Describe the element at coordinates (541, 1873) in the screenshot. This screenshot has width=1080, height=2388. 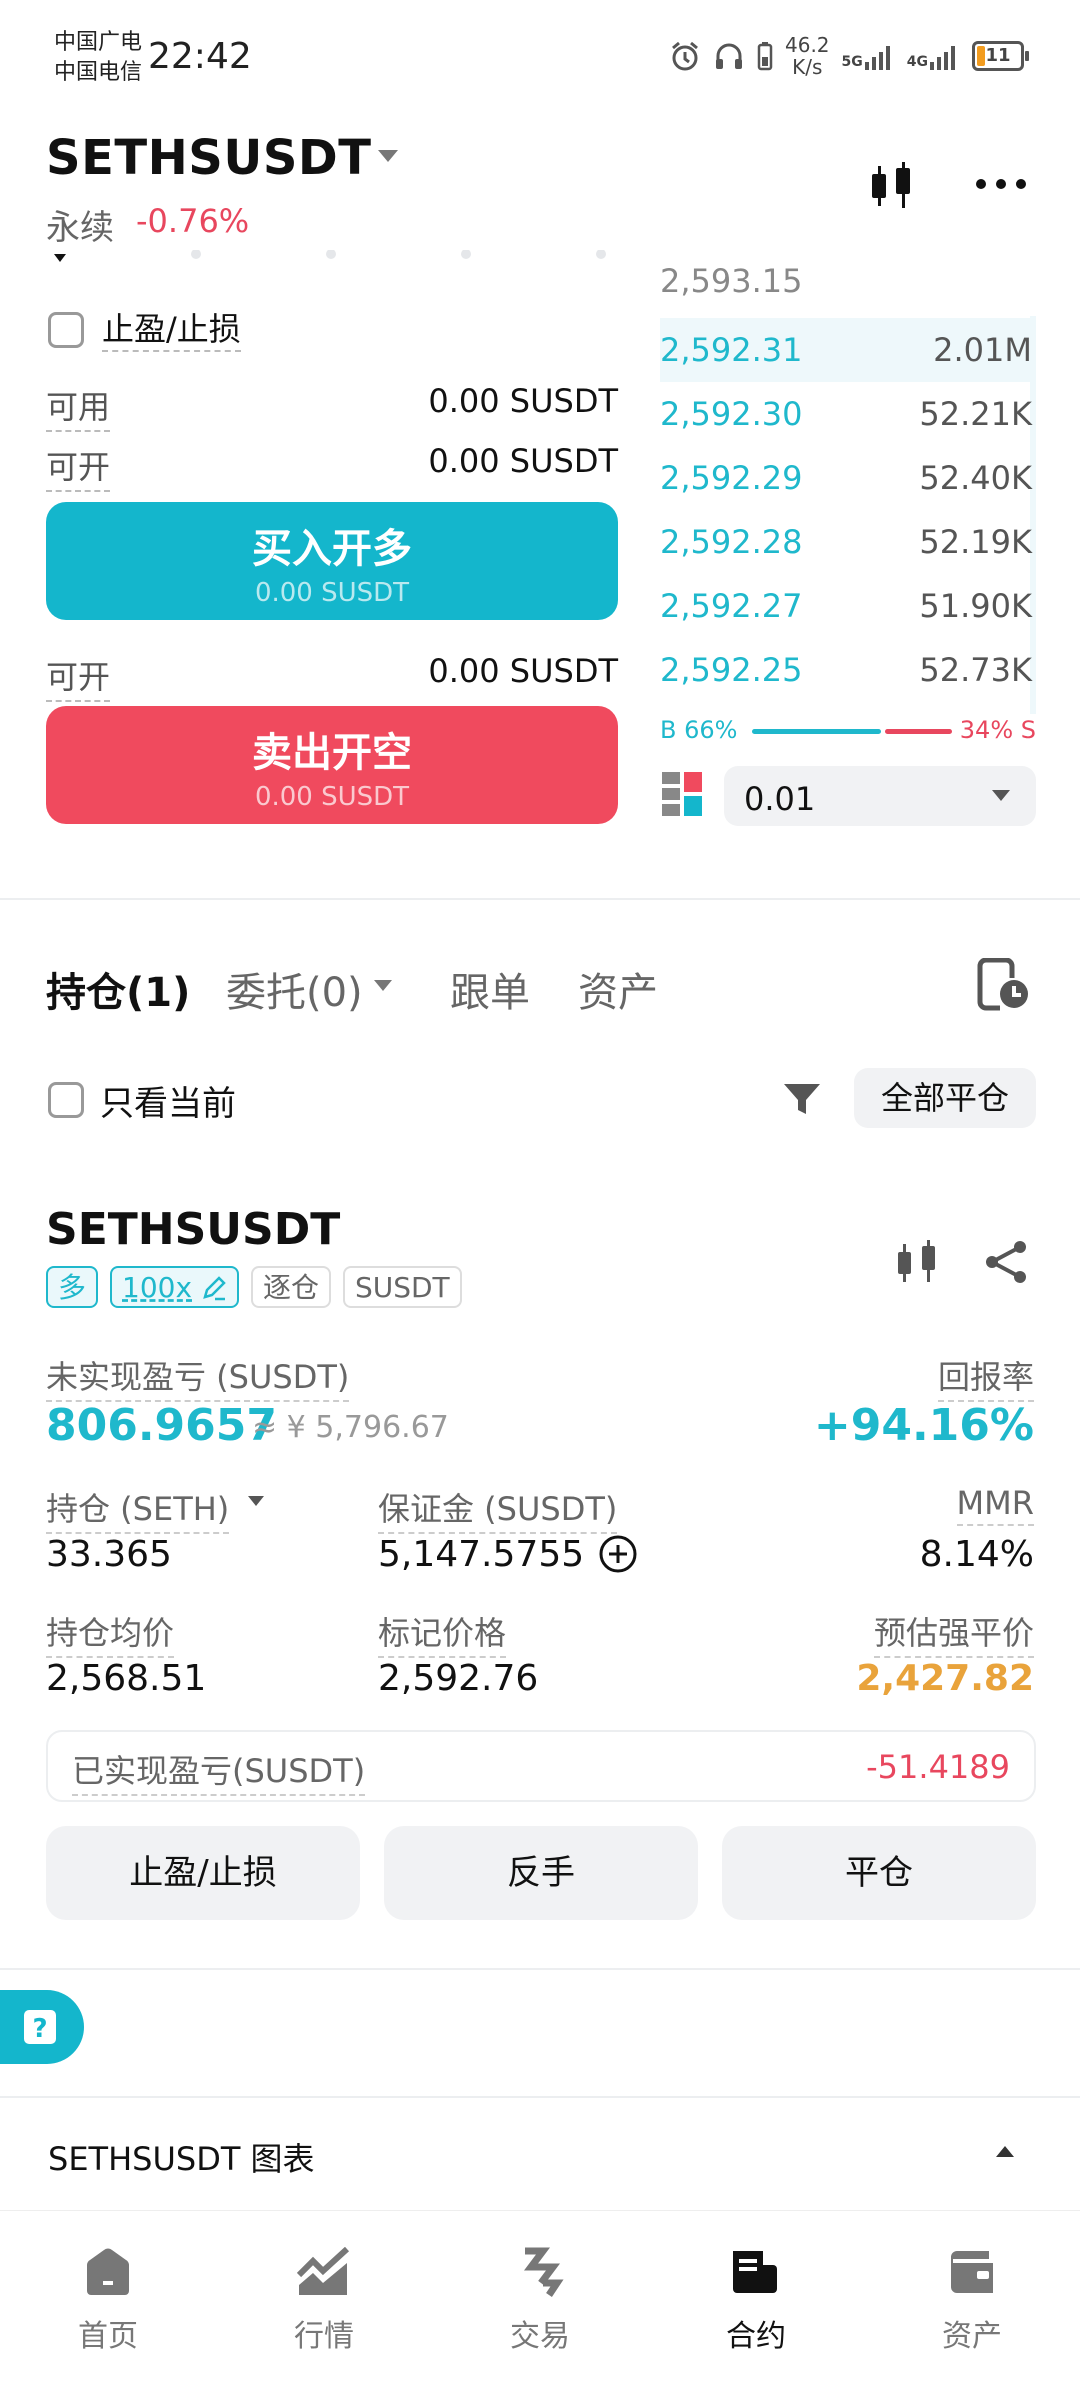
I see `reverse-button: 反手` at that location.